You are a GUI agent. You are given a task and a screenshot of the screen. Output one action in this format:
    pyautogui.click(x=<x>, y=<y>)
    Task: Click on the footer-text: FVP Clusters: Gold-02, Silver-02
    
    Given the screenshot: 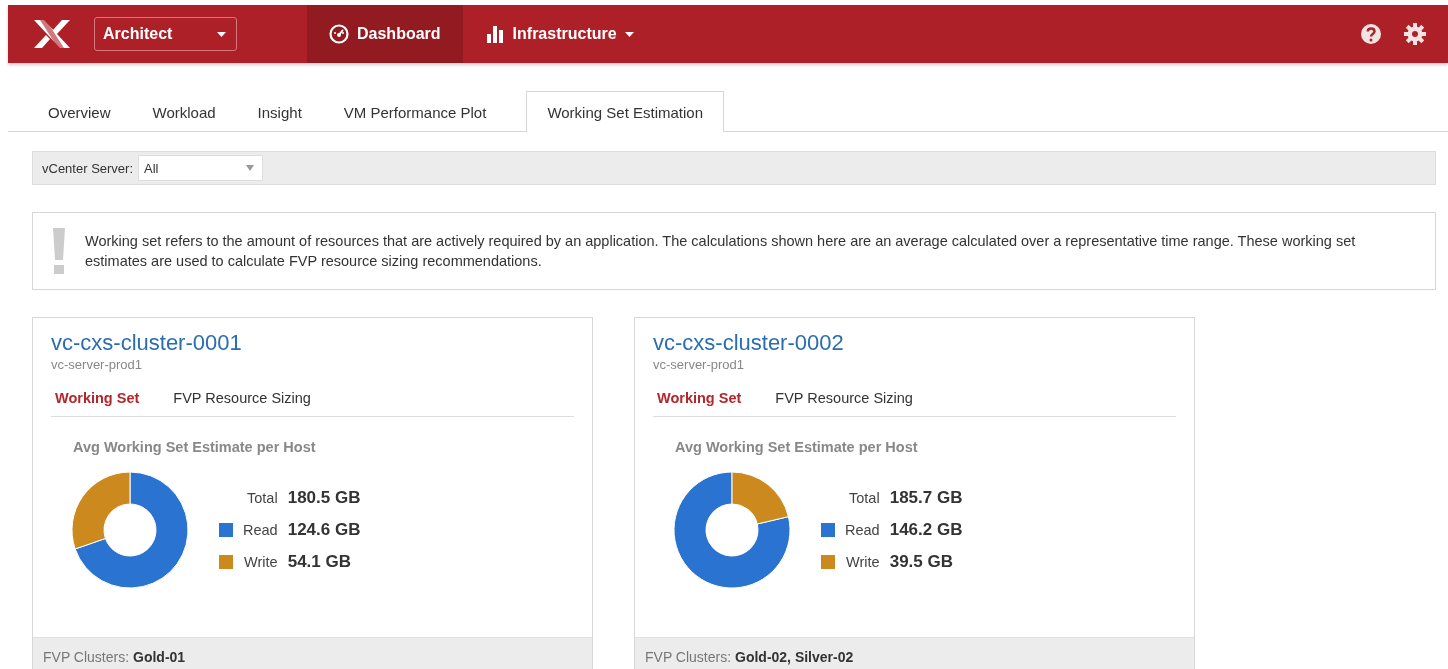 What is the action you would take?
    pyautogui.click(x=749, y=657)
    